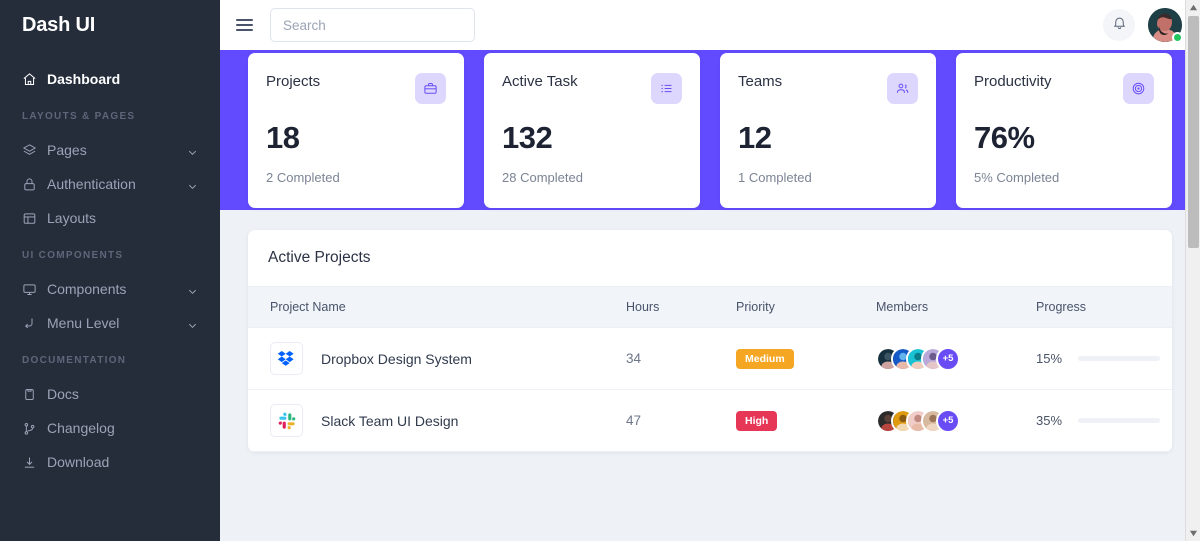 The image size is (1200, 541). I want to click on brand-logo: Dash UI, so click(110, 25).